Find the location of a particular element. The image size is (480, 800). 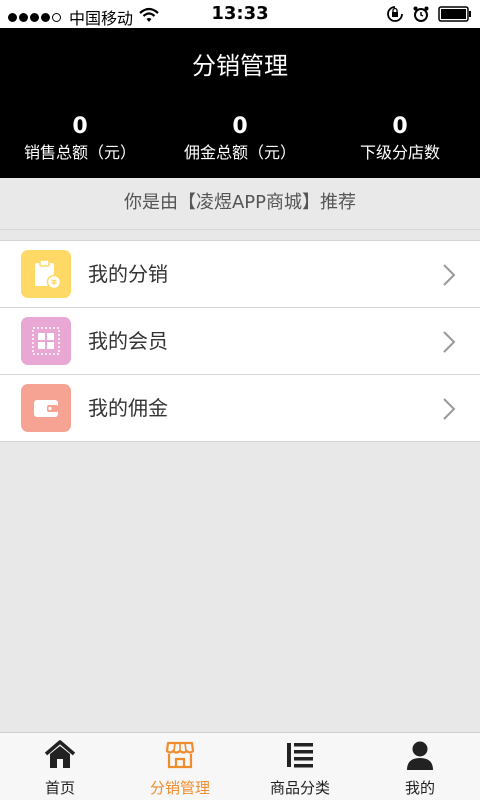

list-icon is located at coordinates (300, 755).